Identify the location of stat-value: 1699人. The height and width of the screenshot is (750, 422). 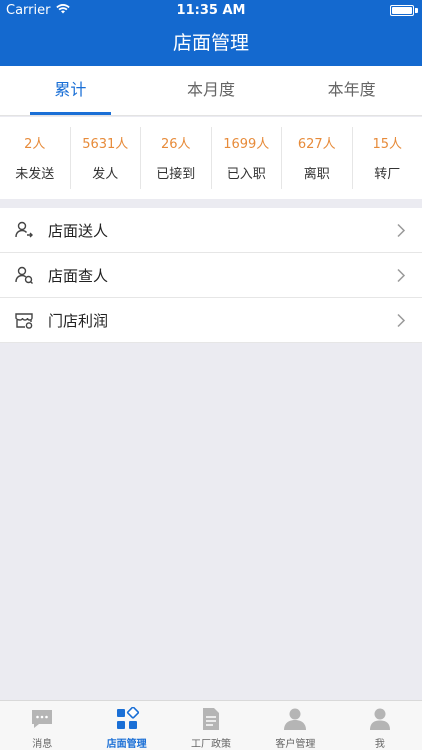
(246, 144).